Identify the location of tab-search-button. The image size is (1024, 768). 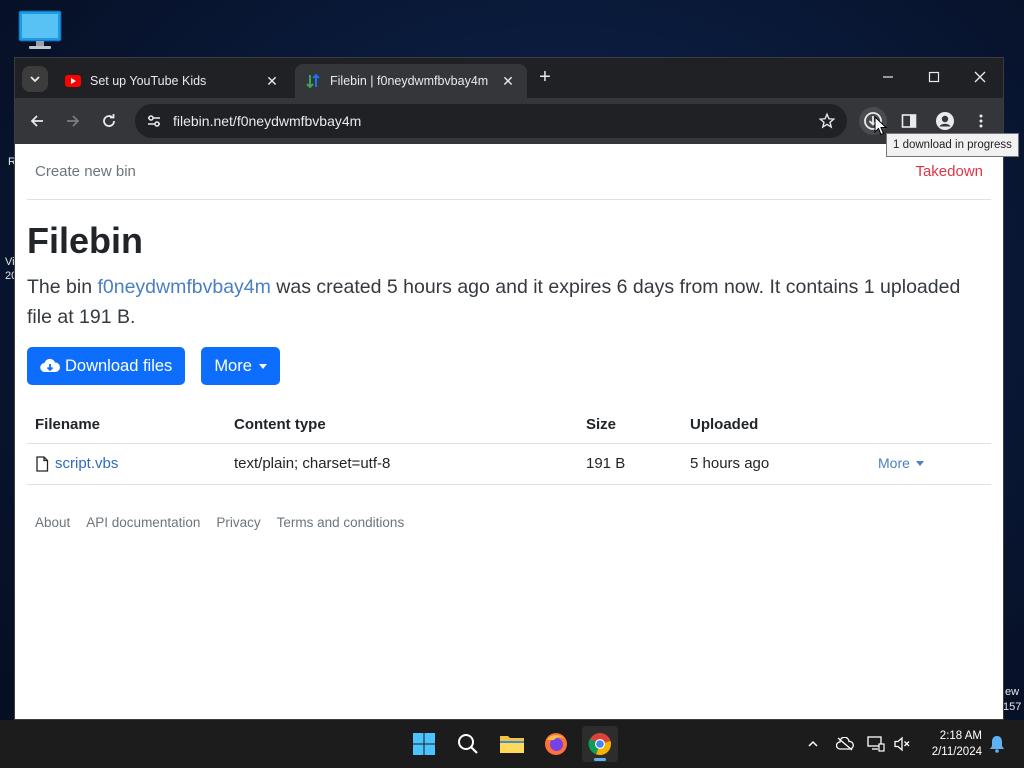
(35, 79).